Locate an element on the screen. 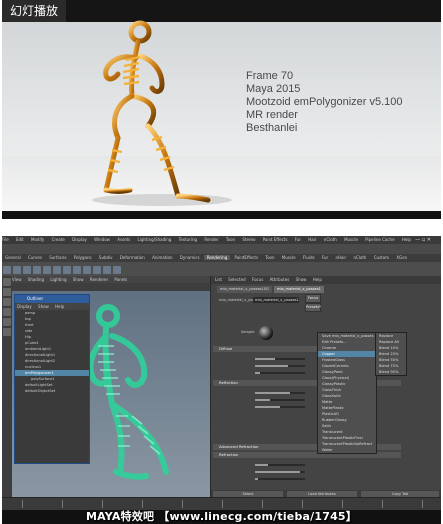  shelf-icons is located at coordinates (221, 269).